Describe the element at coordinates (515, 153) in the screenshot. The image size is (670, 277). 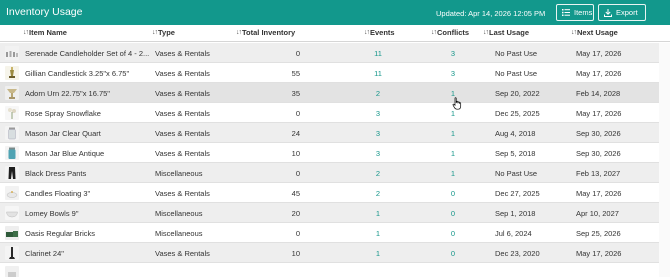
I see `last-usage: Sep 5, 2018` at that location.